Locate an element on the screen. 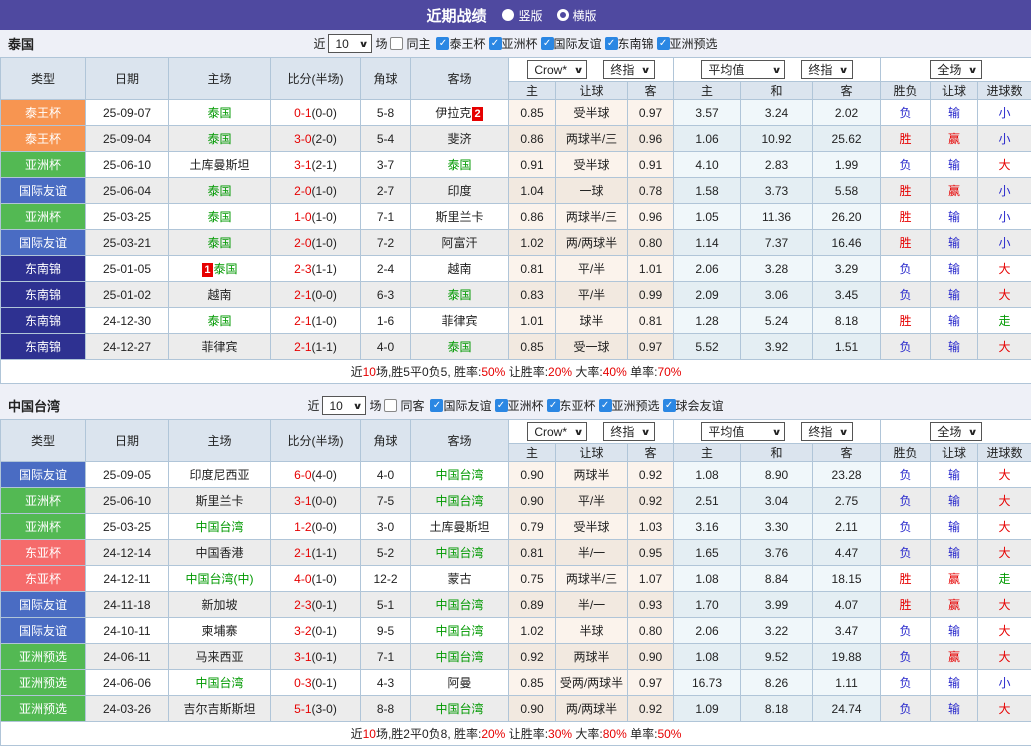 The height and width of the screenshot is (746, 1031). score-cell: 3-0(2-0) is located at coordinates (316, 139).